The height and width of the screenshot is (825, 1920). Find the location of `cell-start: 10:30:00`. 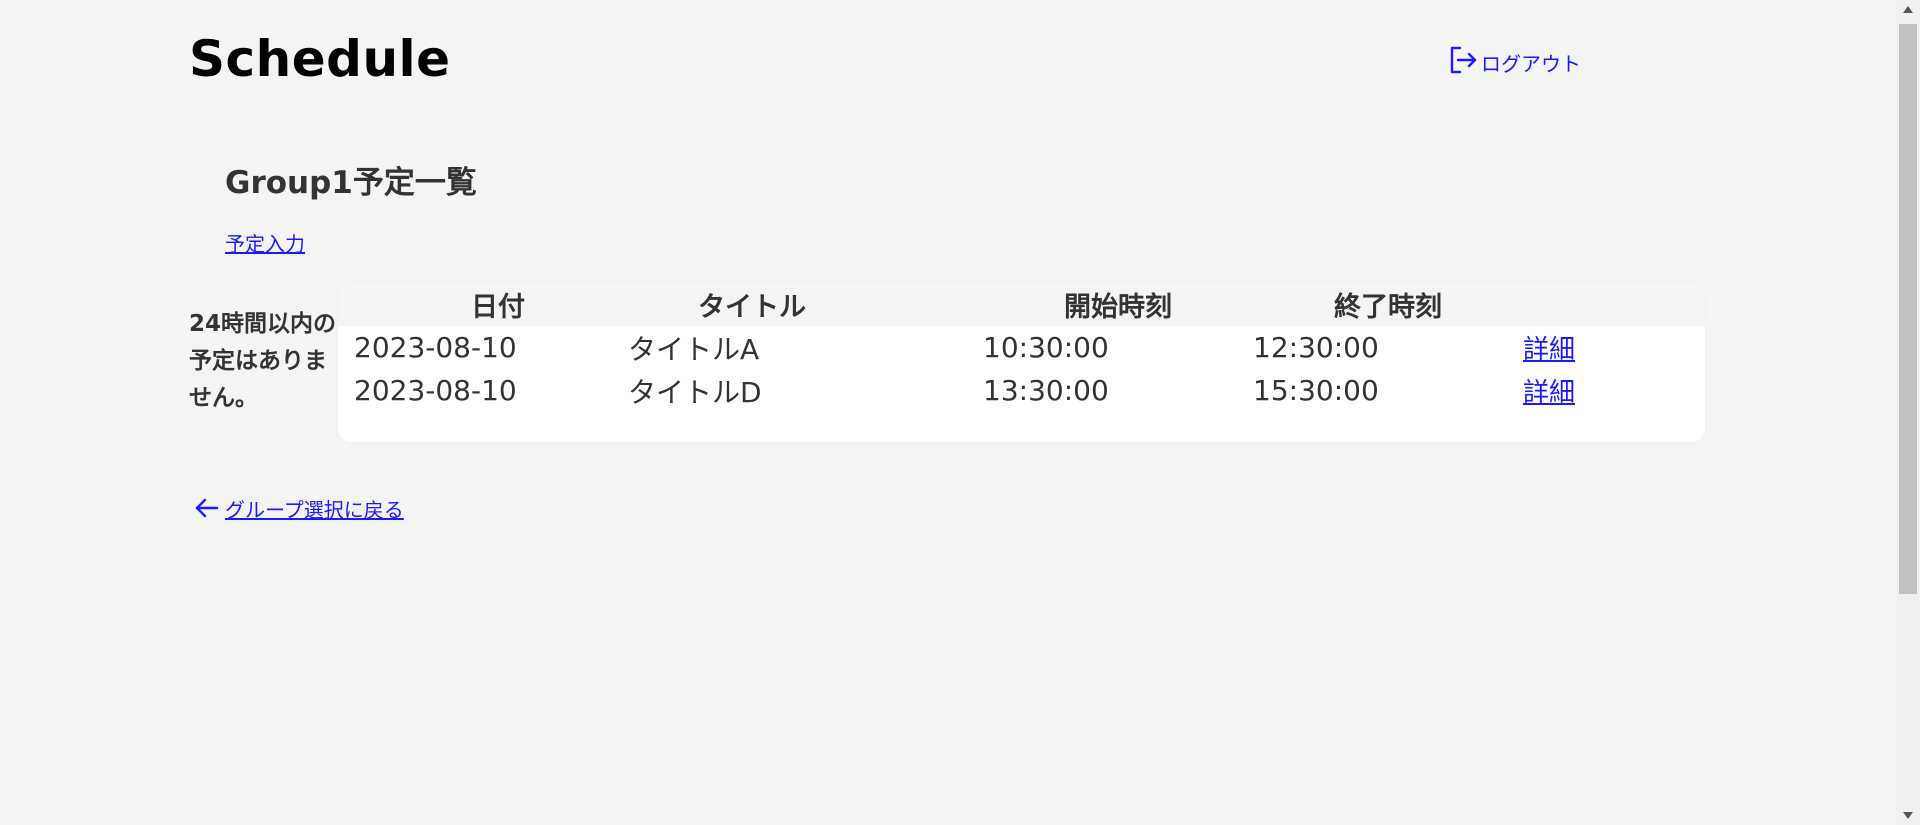

cell-start: 10:30:00 is located at coordinates (1046, 347).